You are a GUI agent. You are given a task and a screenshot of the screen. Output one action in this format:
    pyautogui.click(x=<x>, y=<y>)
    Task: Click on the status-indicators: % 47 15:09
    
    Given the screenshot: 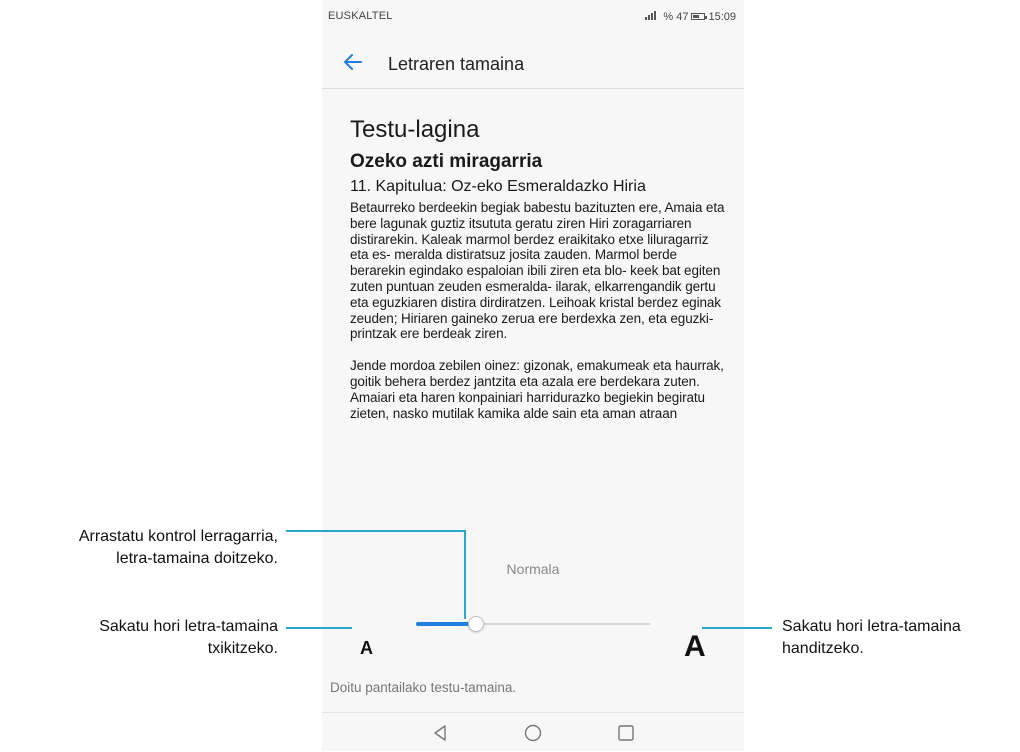 What is the action you would take?
    pyautogui.click(x=690, y=16)
    